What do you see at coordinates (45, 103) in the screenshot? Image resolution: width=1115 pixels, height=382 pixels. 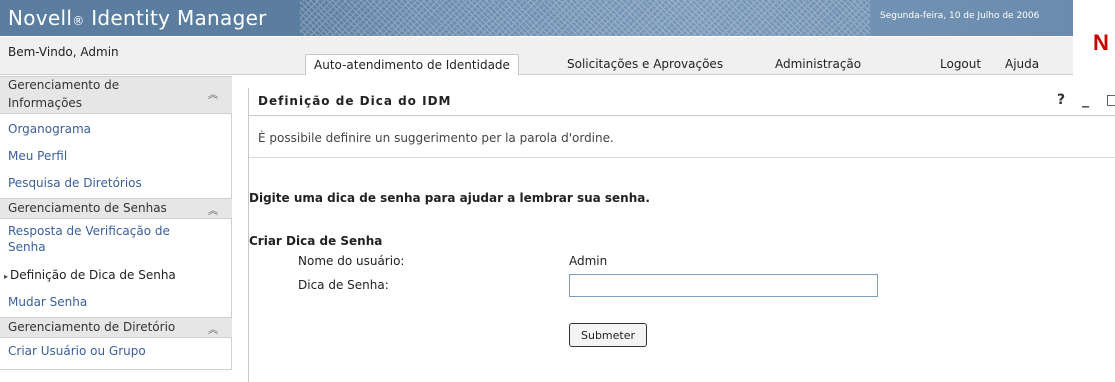 I see `section-title-line2: Informações` at bounding box center [45, 103].